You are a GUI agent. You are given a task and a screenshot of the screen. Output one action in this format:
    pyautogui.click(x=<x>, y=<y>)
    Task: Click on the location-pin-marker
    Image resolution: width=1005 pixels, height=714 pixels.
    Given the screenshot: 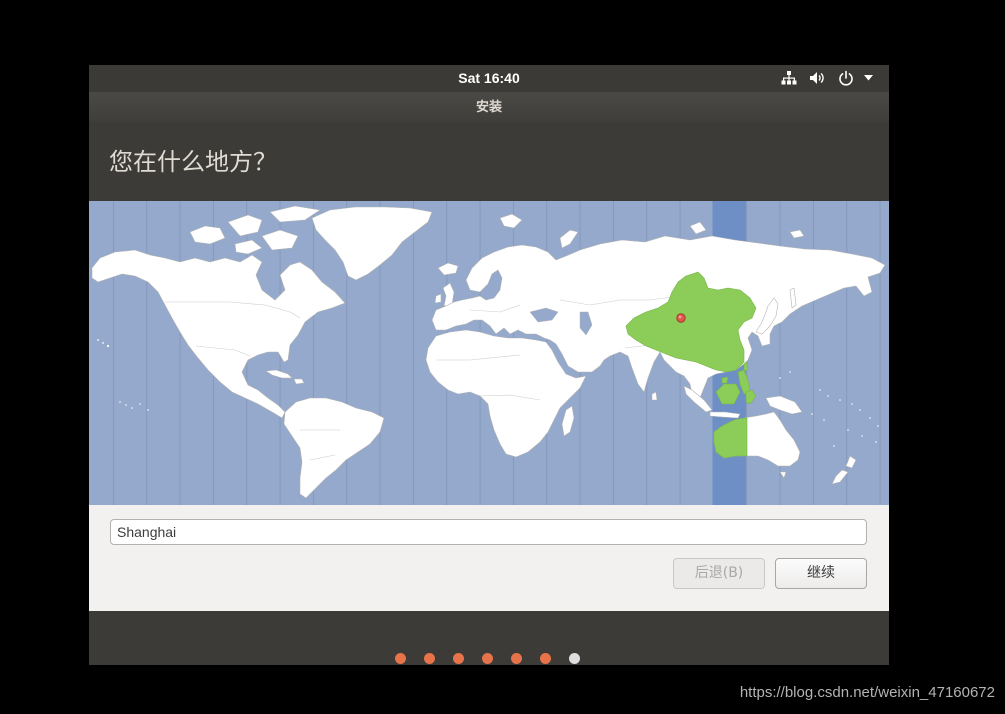 What is the action you would take?
    pyautogui.click(x=681, y=318)
    